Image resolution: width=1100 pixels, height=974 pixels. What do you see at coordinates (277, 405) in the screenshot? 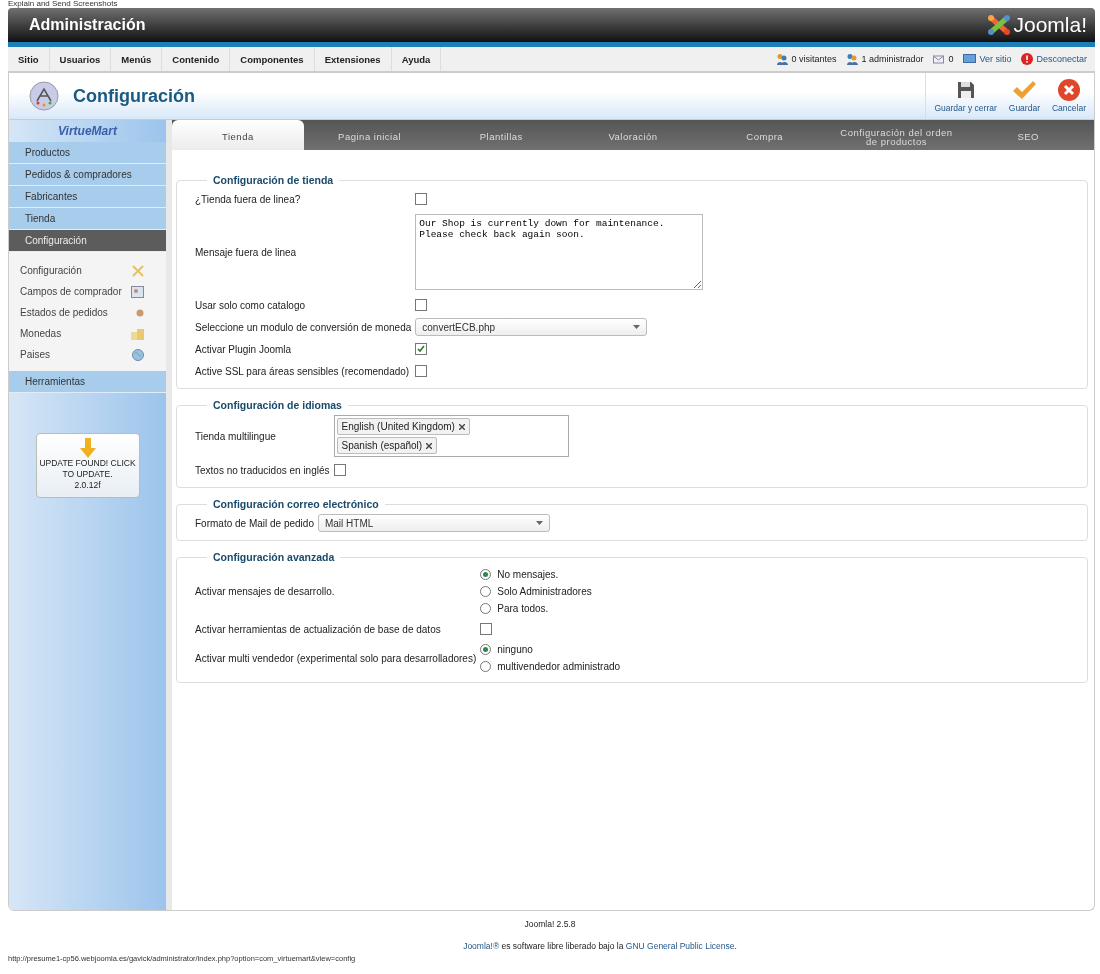
I see `group-title: Configuración de idiomas` at bounding box center [277, 405].